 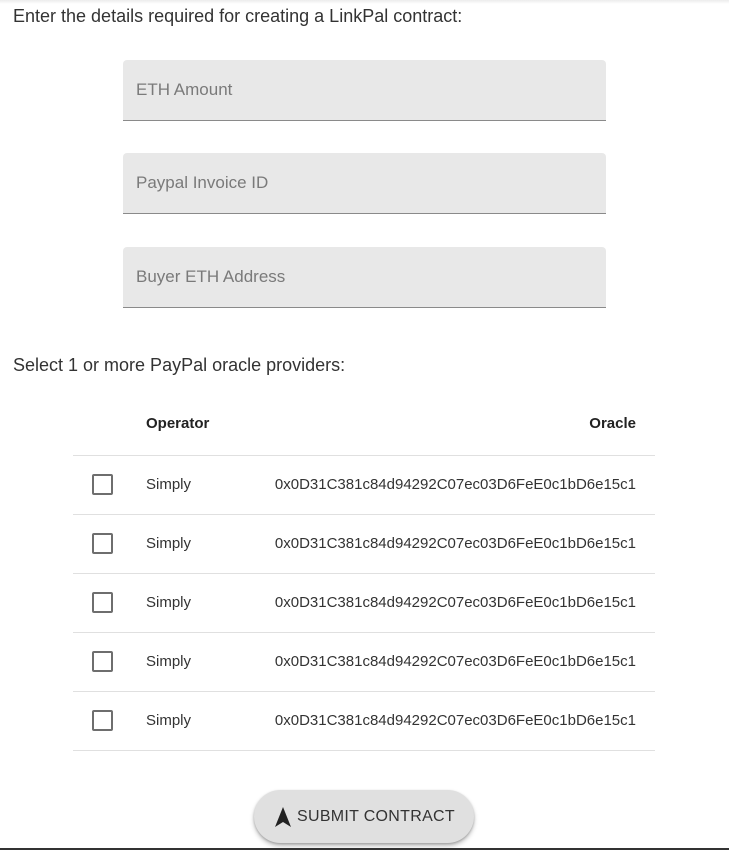 What do you see at coordinates (364, 426) in the screenshot?
I see `table-header: Operator Oracle` at bounding box center [364, 426].